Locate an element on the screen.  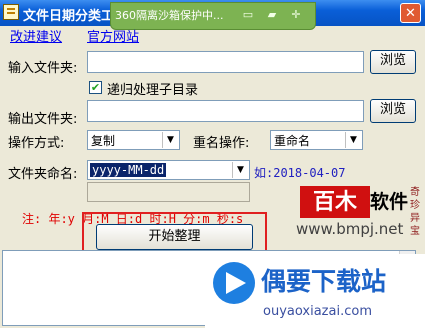
input-folder-label: 输入文件夹: is located at coordinates (43, 68).